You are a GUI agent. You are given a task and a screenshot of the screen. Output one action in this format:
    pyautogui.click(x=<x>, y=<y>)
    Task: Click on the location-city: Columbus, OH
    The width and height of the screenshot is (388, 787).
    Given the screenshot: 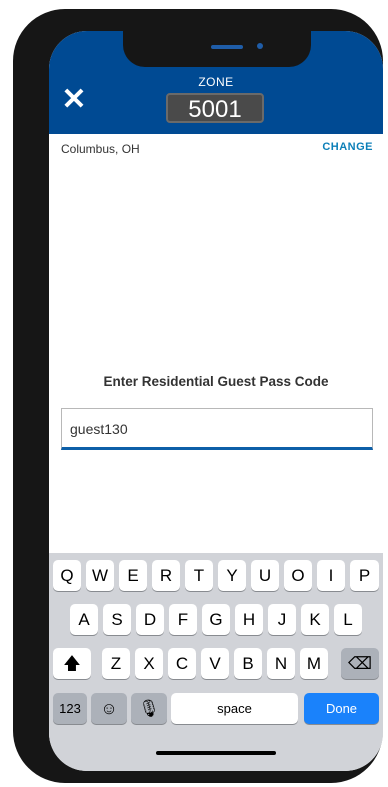 What is the action you would take?
    pyautogui.click(x=100, y=149)
    